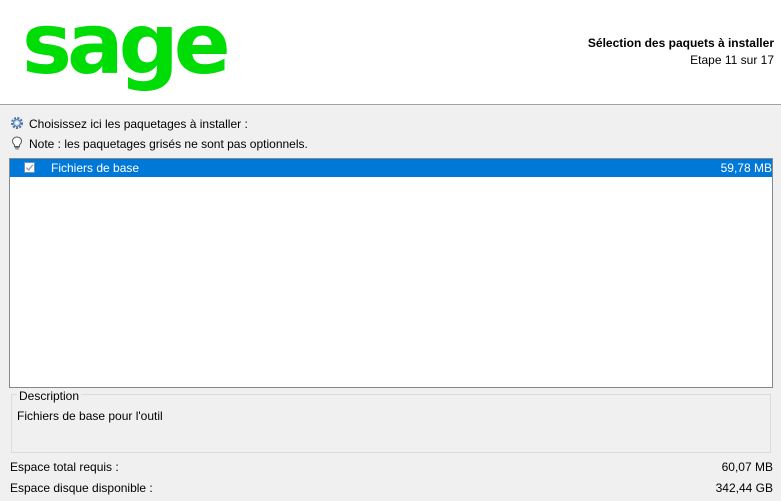  What do you see at coordinates (95, 168) in the screenshot?
I see `package-name: Fichiers de base` at bounding box center [95, 168].